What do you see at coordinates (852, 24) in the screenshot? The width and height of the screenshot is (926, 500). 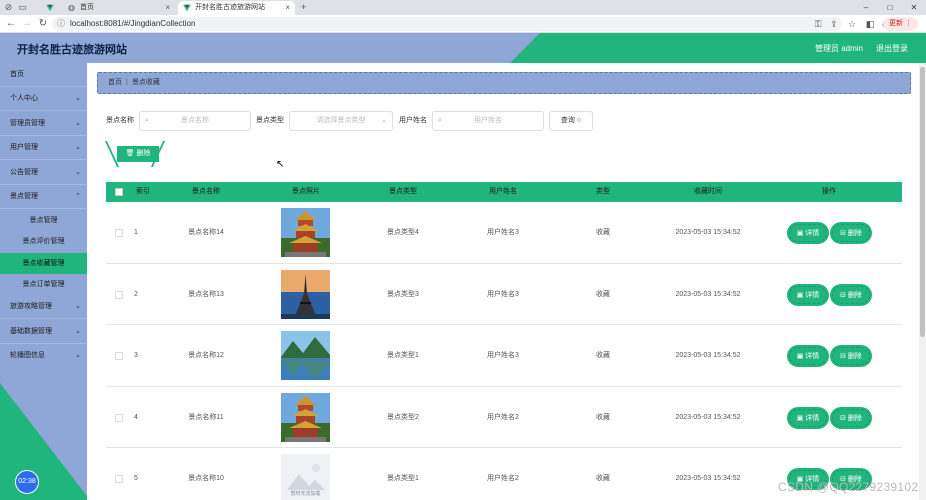 I see `bookmark-star-icon: ☆` at bounding box center [852, 24].